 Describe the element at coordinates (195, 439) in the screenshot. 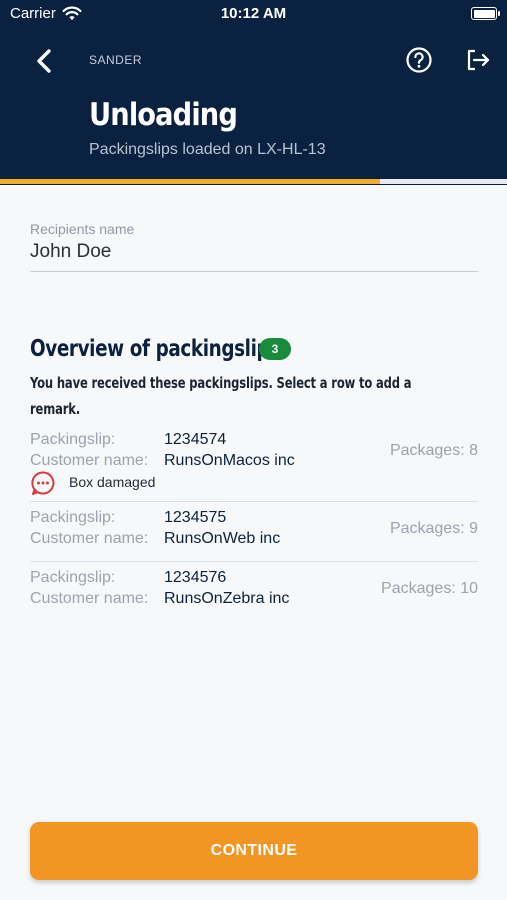

I see `packingslip-number: 1234574` at that location.